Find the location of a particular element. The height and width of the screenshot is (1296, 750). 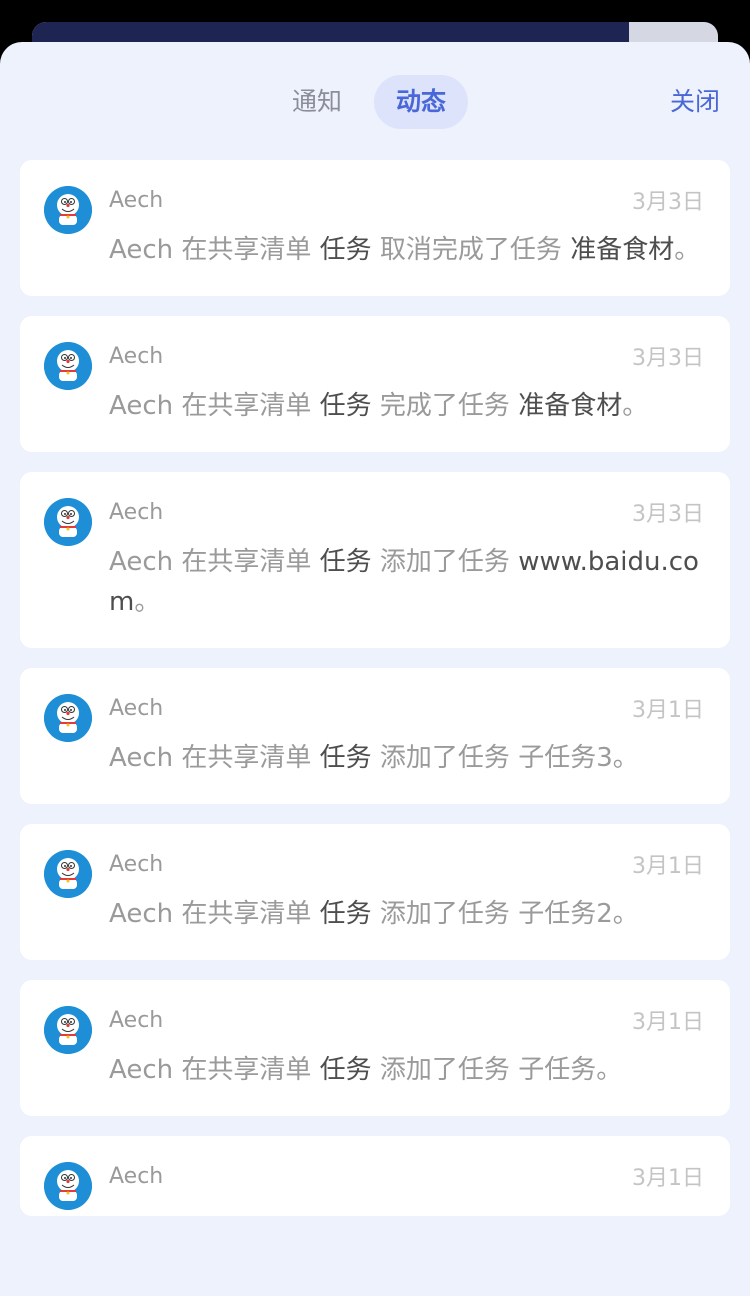

message-text: 子任务2 is located at coordinates (565, 914).